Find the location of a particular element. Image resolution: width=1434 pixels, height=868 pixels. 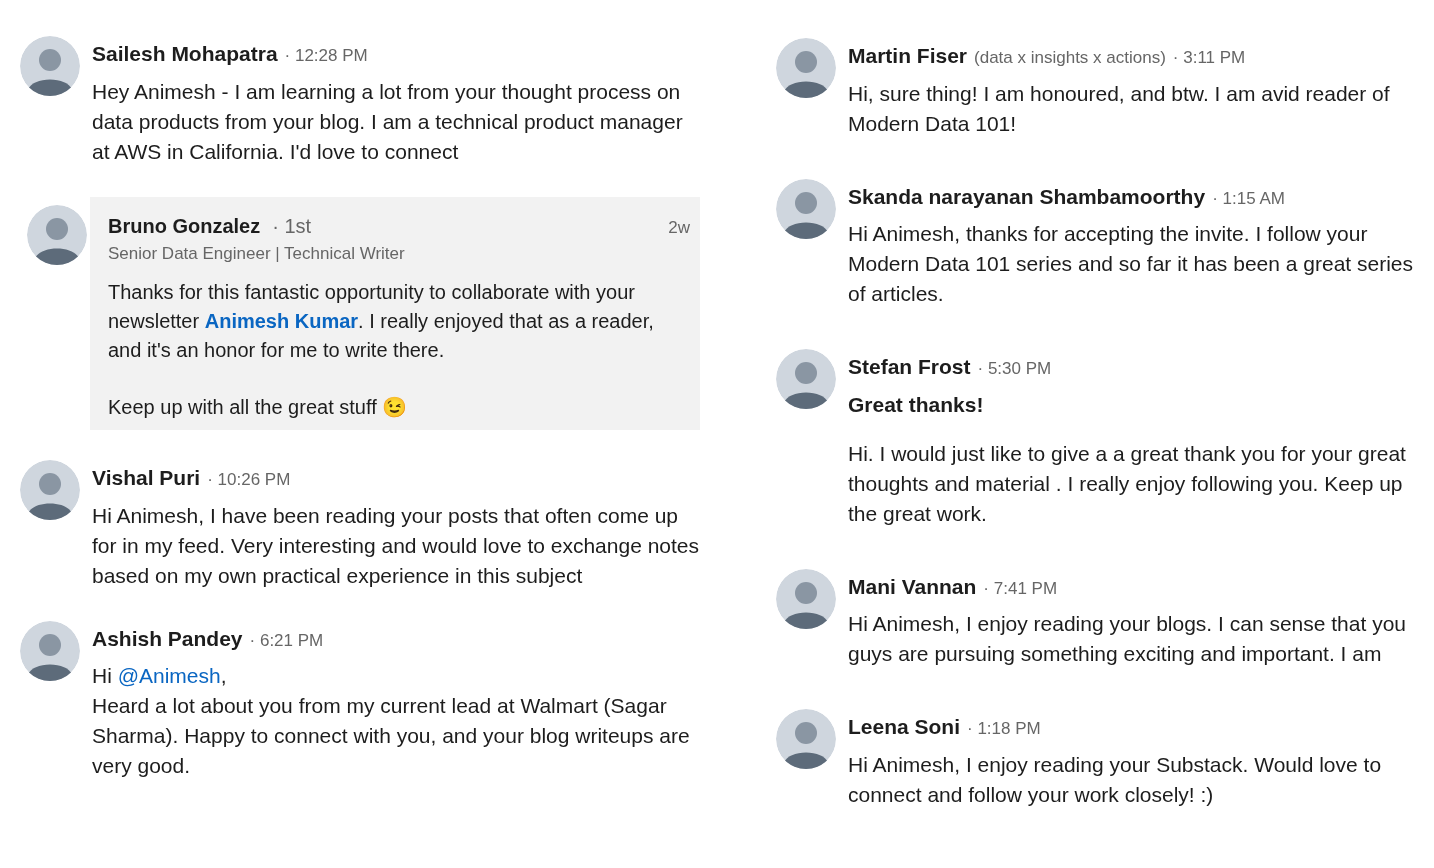

message-time: · 5:30 PM is located at coordinates (1014, 369).